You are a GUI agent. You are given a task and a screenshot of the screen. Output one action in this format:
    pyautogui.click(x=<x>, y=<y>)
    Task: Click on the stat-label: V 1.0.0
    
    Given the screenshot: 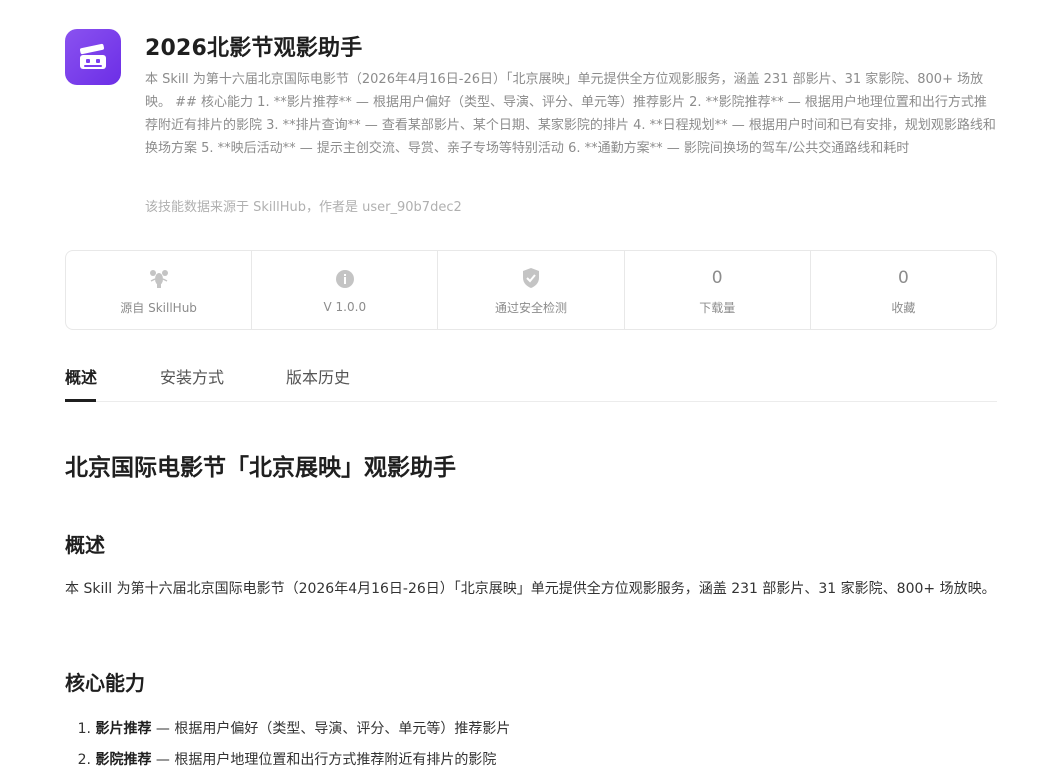 What is the action you would take?
    pyautogui.click(x=345, y=307)
    